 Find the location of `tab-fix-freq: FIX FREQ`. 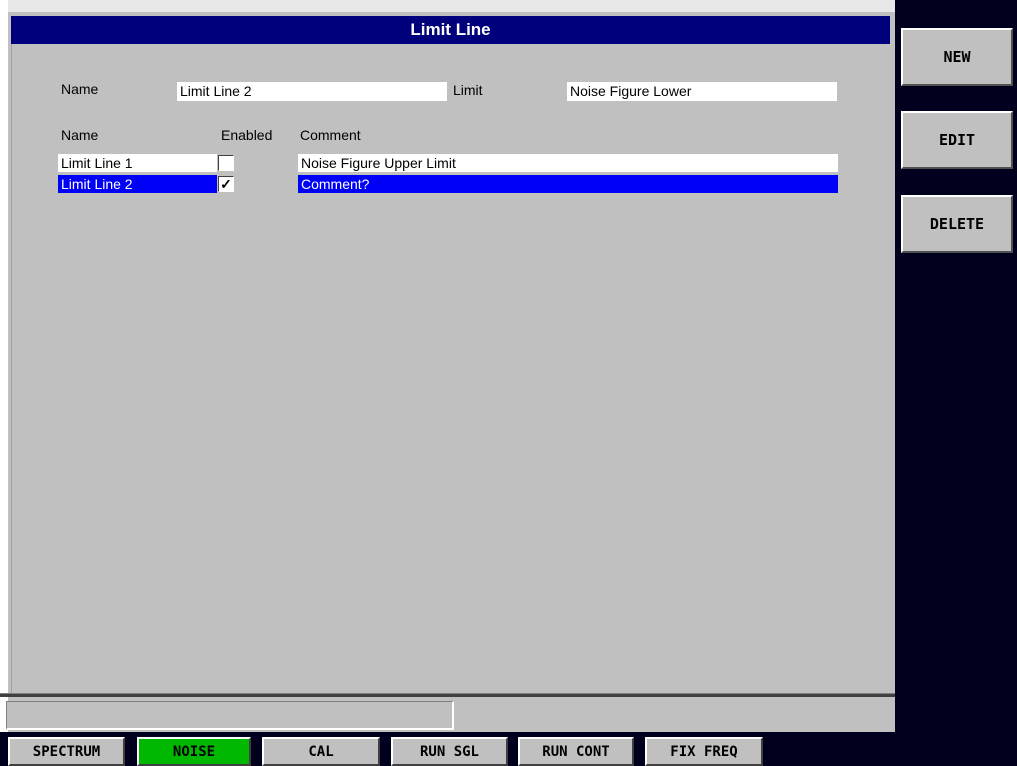

tab-fix-freq: FIX FREQ is located at coordinates (704, 751).